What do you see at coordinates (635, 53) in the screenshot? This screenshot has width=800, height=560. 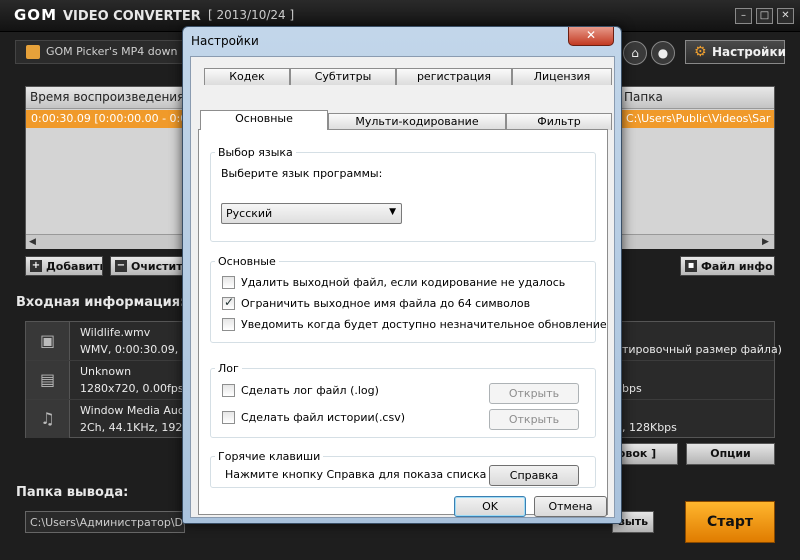 I see `home-icon: ⌂` at bounding box center [635, 53].